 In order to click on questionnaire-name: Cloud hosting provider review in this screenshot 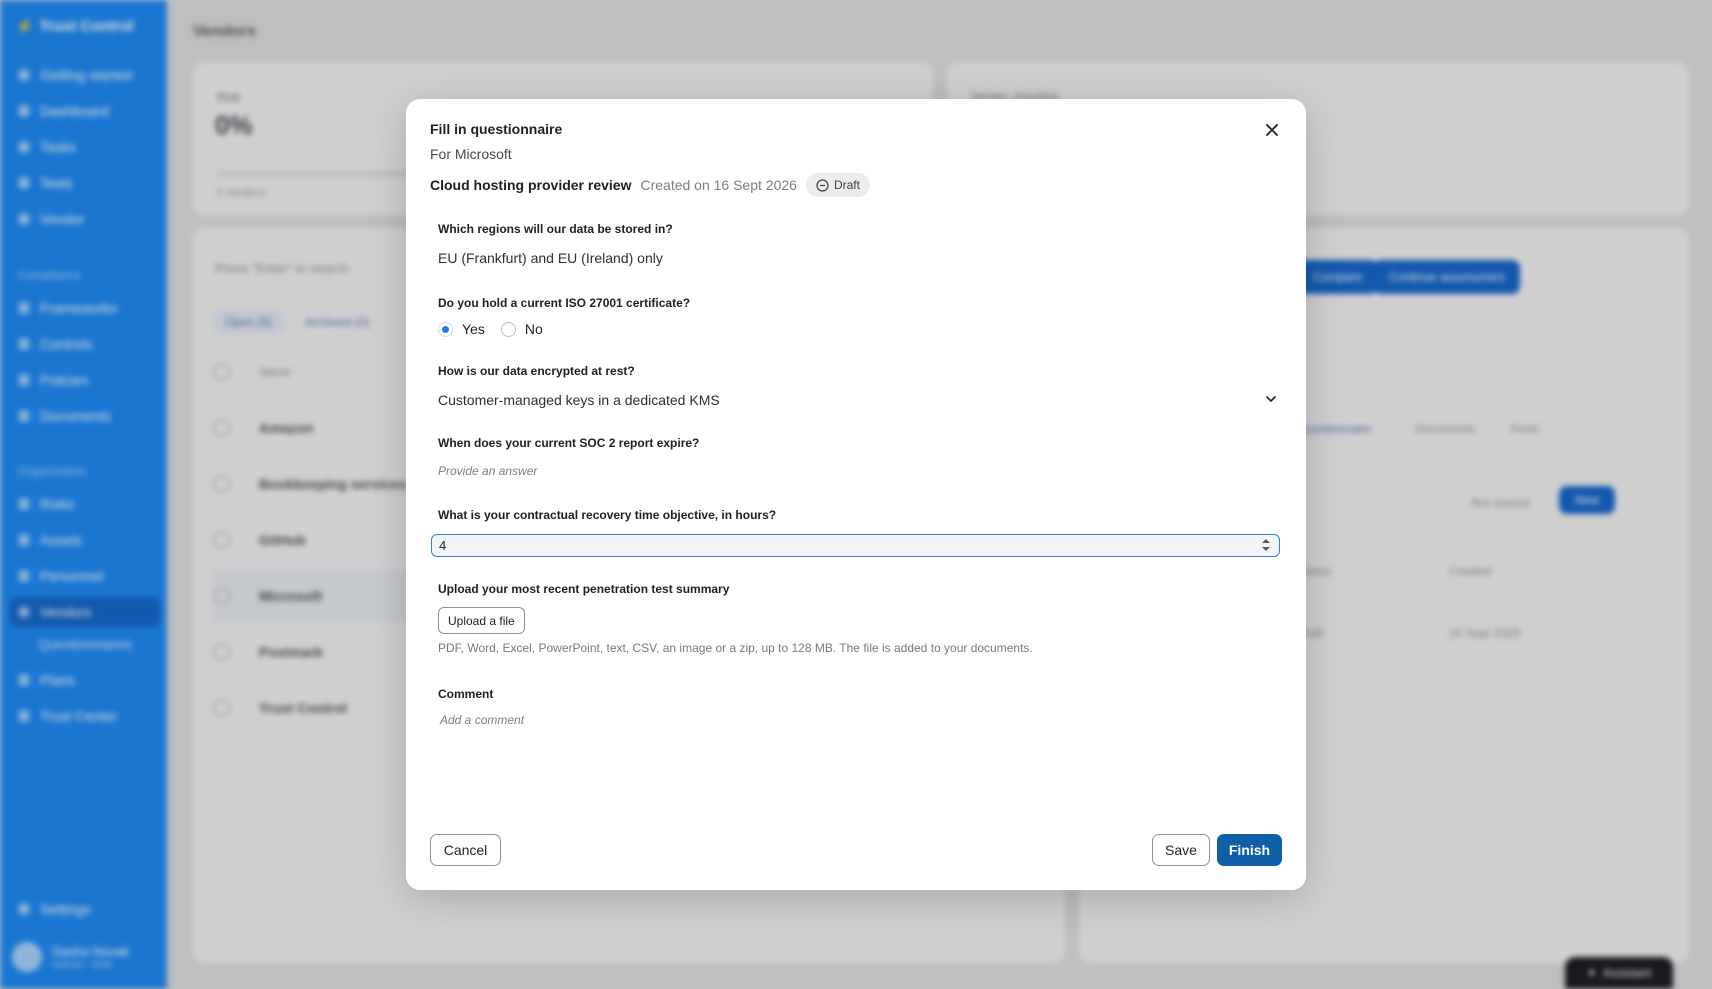, I will do `click(531, 185)`.